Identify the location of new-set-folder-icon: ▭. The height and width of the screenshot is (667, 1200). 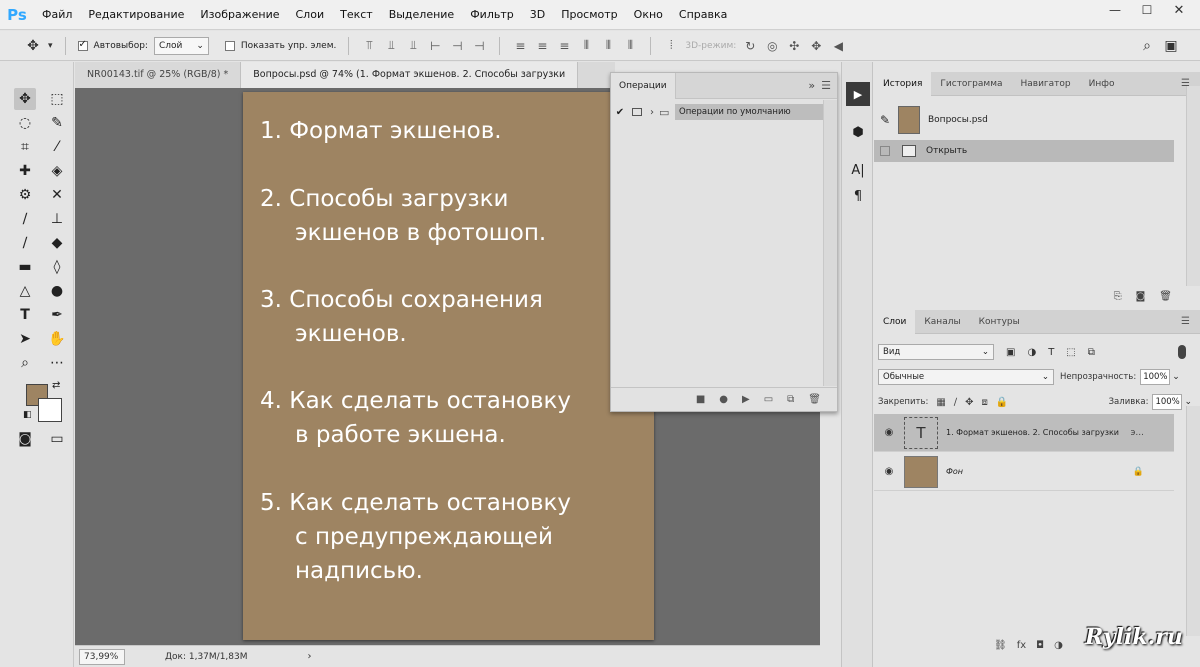
(768, 399).